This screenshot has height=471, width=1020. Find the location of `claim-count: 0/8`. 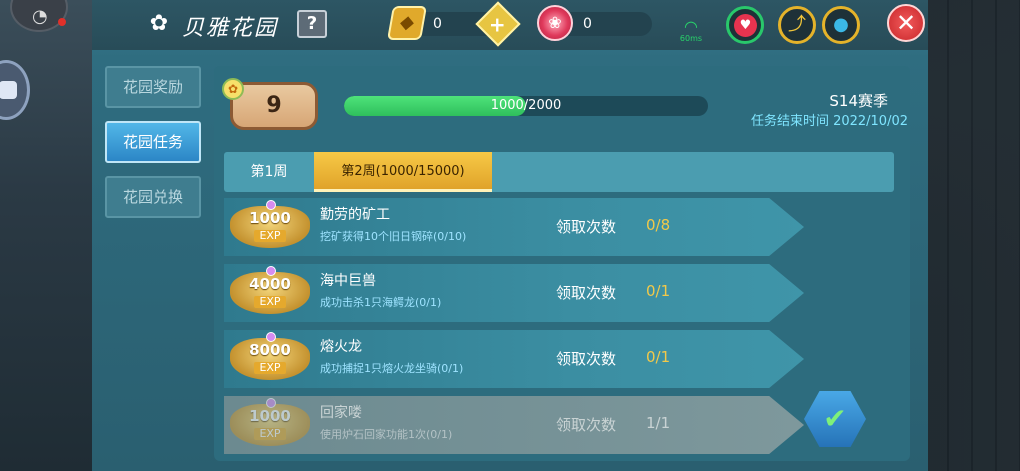

claim-count: 0/8 is located at coordinates (658, 225).